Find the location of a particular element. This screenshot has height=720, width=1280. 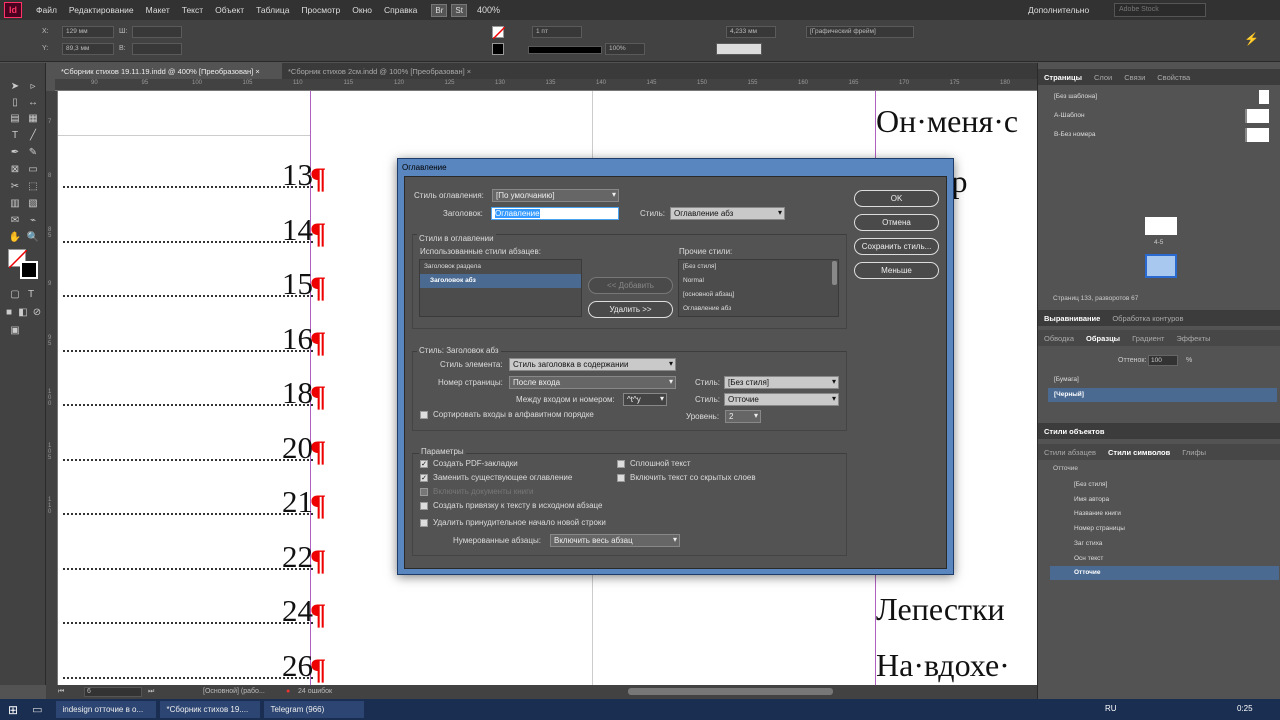

cancel-button: Отмена is located at coordinates (896, 222).